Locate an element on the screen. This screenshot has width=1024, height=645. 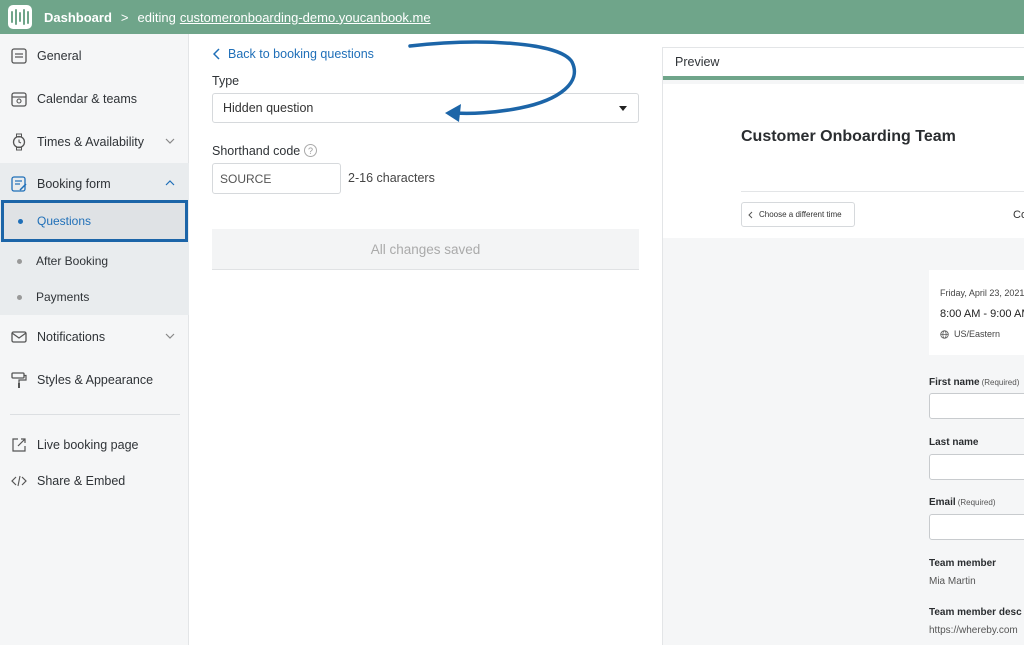
app-logo-icon is located at coordinates (20, 17).